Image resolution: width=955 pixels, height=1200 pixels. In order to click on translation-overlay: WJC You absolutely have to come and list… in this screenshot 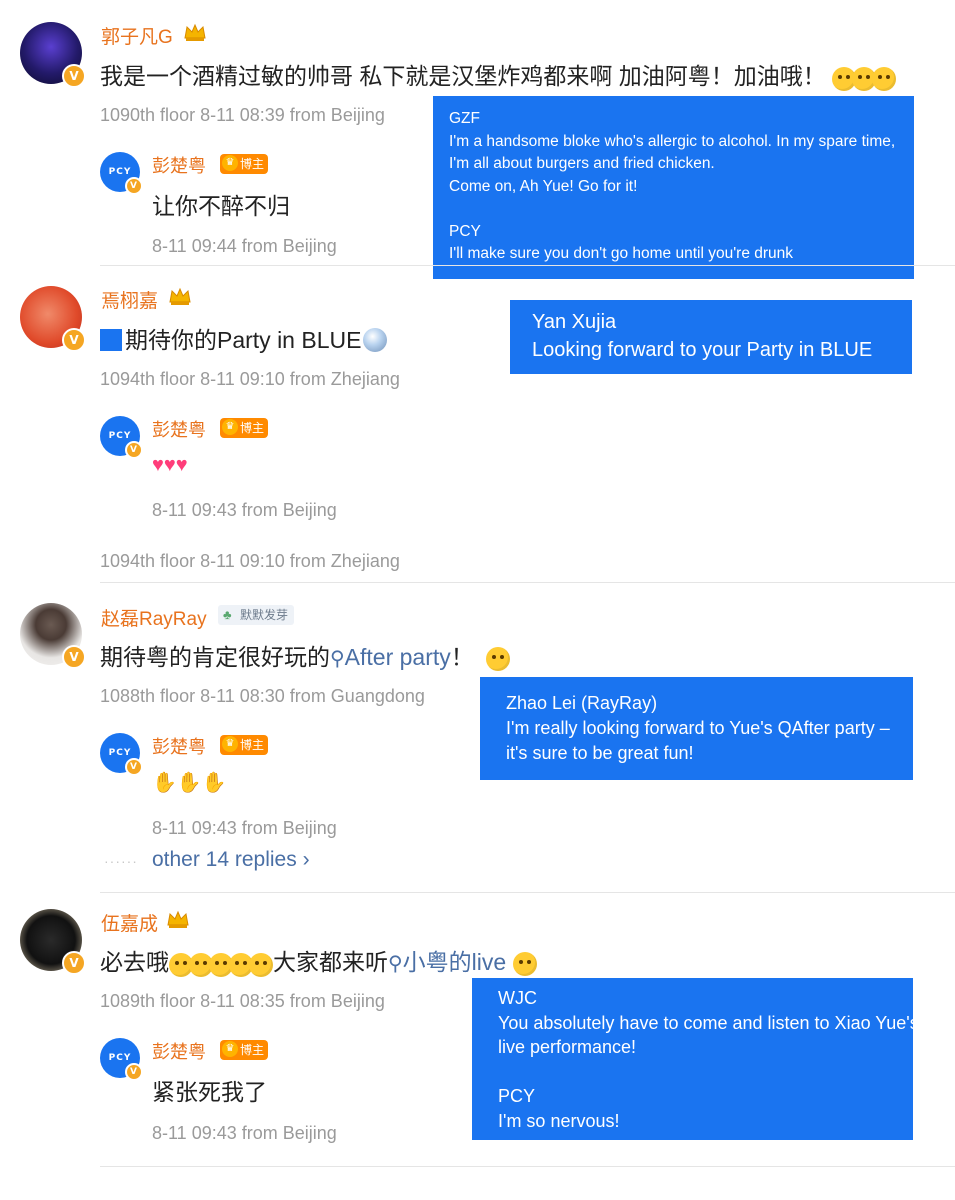, I will do `click(695, 1059)`.